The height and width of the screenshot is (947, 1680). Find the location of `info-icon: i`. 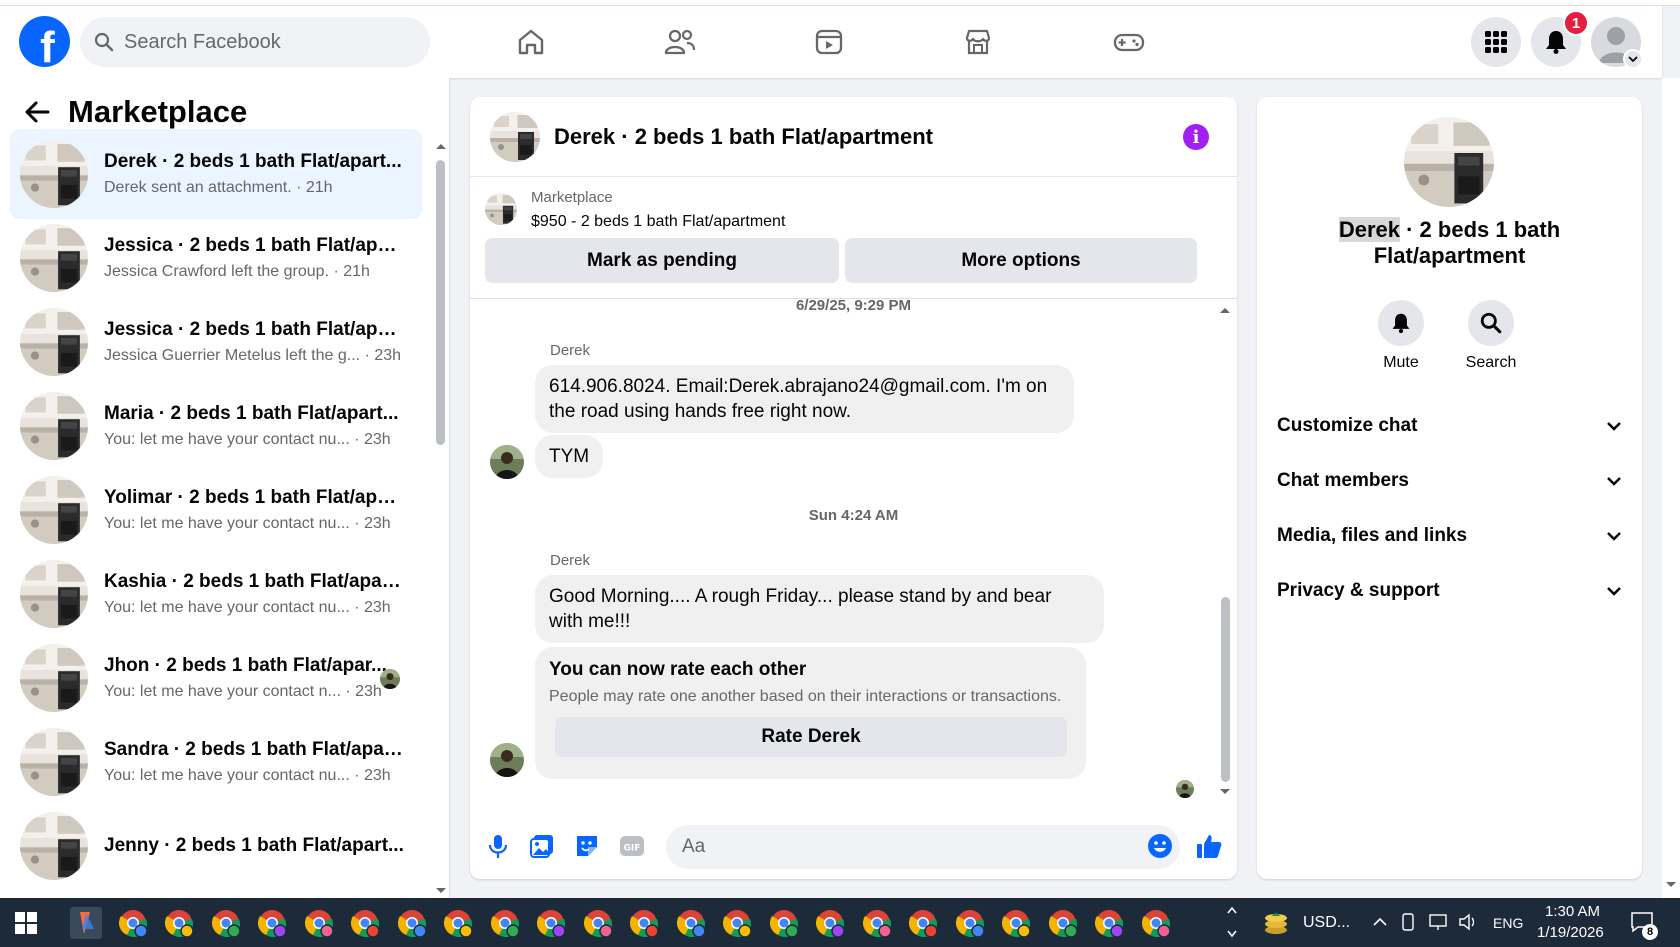

info-icon: i is located at coordinates (1196, 137).